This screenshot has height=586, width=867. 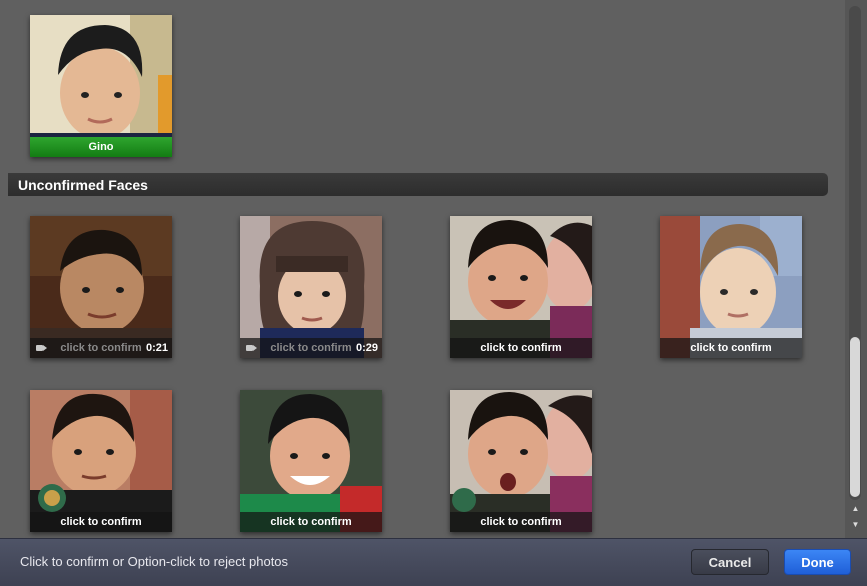 What do you see at coordinates (856, 269) in the screenshot?
I see `vertical-scrollbar: ▲ ▼` at bounding box center [856, 269].